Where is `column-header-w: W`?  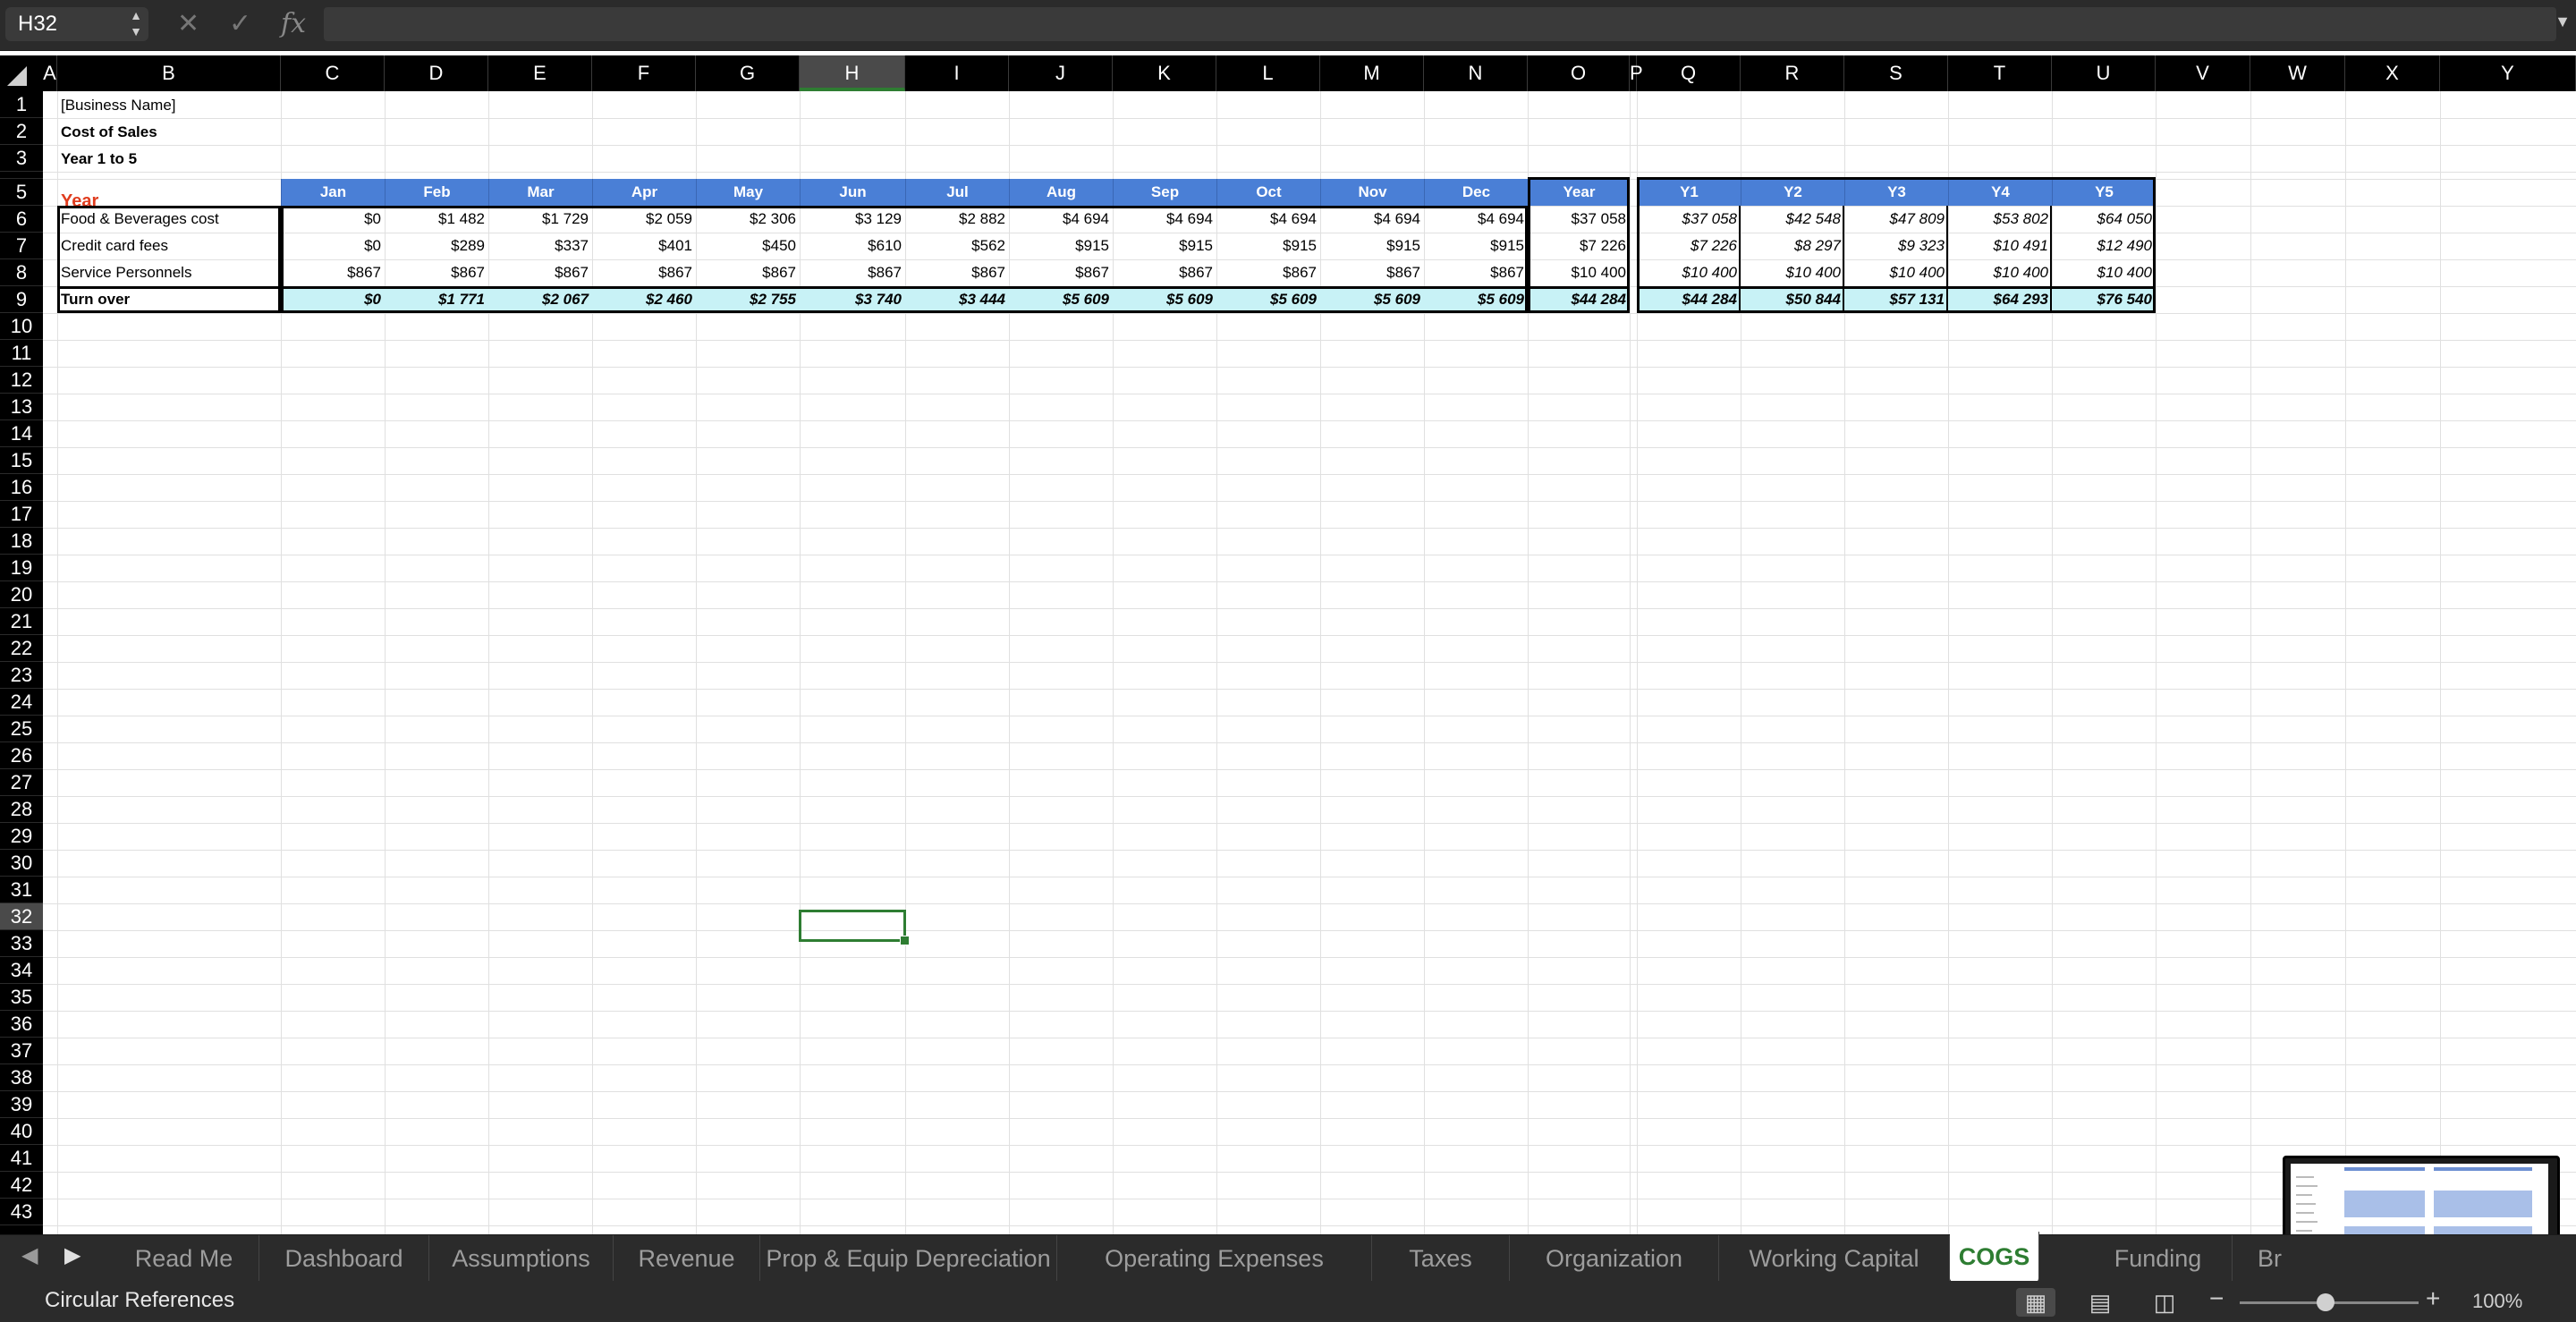
column-header-w: W is located at coordinates (2297, 73).